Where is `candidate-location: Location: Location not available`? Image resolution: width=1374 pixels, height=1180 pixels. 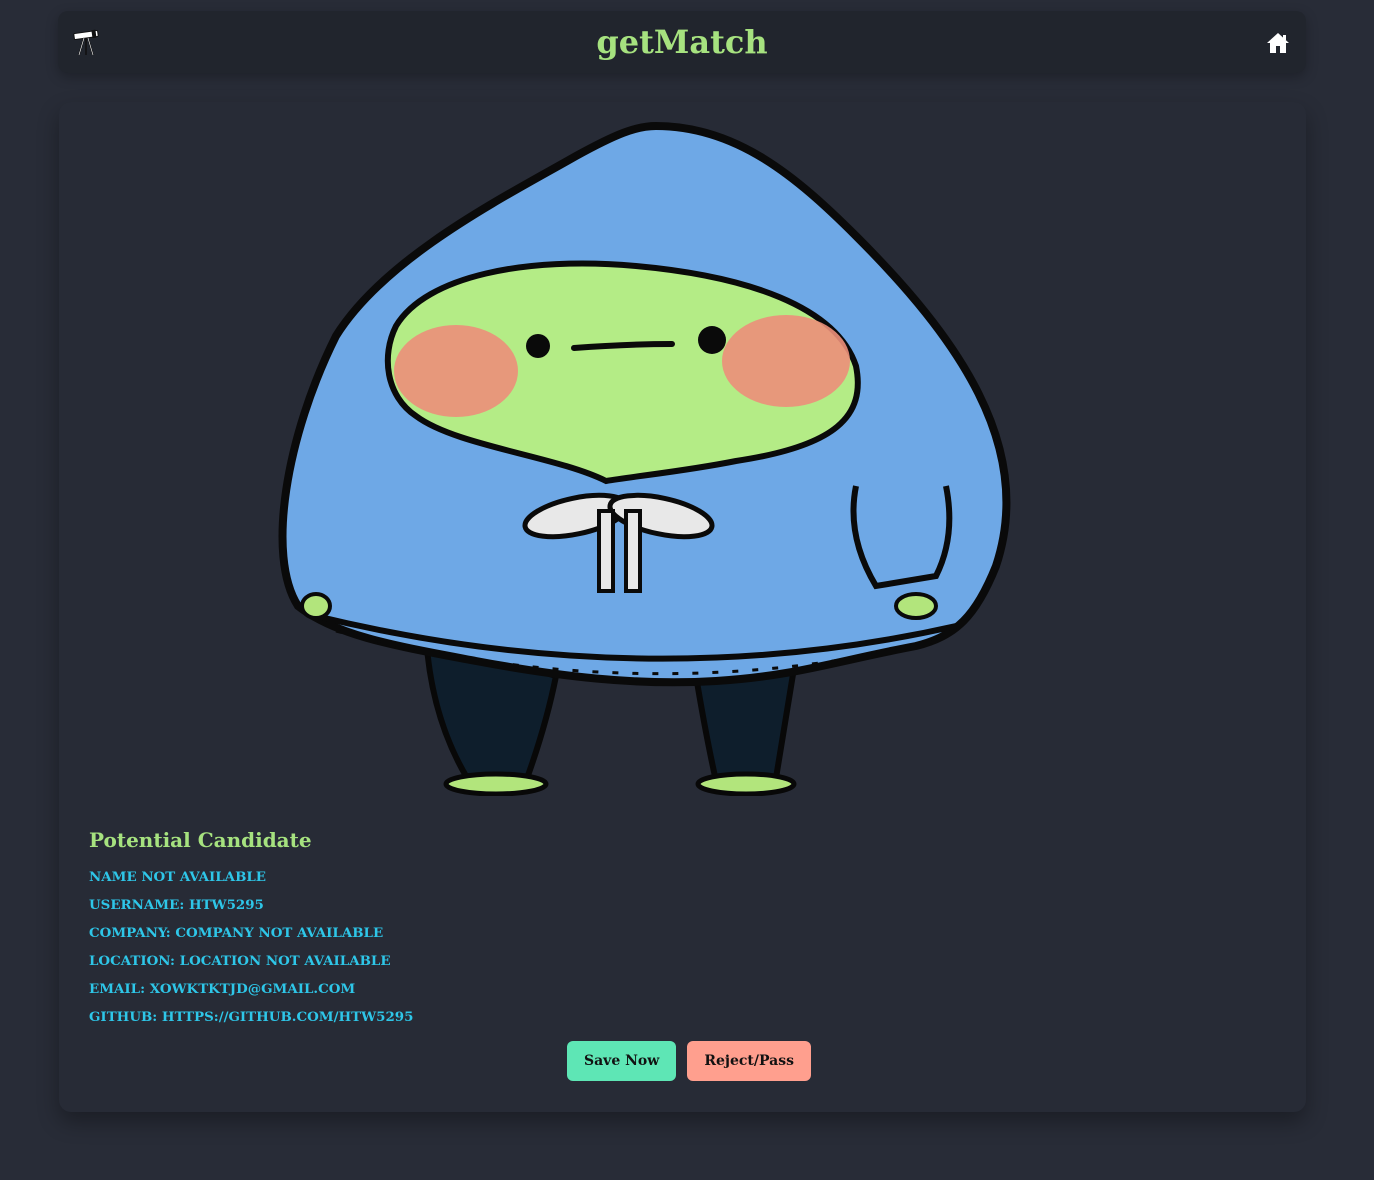 candidate-location: Location: Location not available is located at coordinates (240, 961).